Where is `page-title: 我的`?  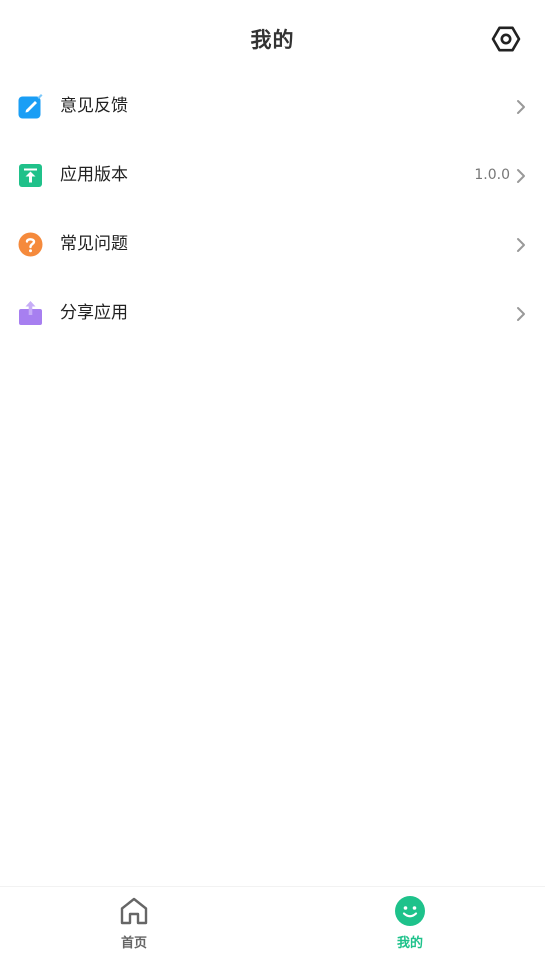 page-title: 我的 is located at coordinates (272, 40).